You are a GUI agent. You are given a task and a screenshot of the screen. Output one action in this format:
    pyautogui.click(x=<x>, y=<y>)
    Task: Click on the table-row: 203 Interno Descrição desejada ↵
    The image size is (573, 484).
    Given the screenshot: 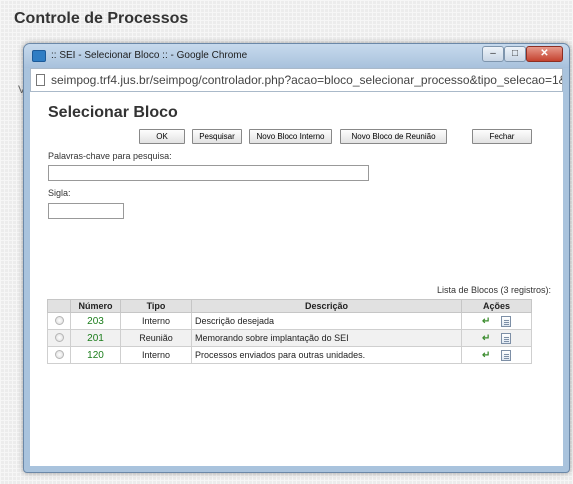 What is the action you would take?
    pyautogui.click(x=289, y=321)
    